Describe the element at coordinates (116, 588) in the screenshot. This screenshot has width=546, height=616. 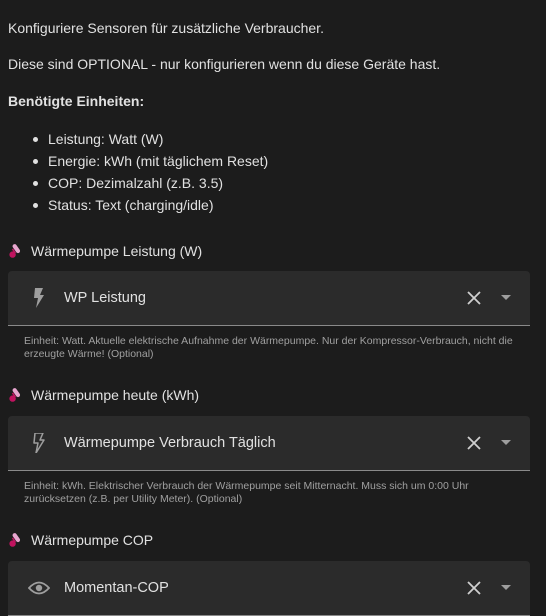
I see `entity-value: Momentan-COP` at that location.